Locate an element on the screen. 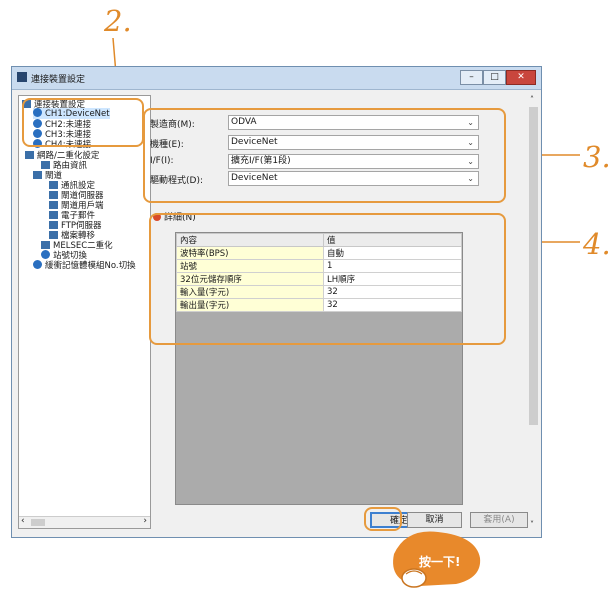 This screenshot has width=612, height=602. highlight-device-fields is located at coordinates (324, 155).